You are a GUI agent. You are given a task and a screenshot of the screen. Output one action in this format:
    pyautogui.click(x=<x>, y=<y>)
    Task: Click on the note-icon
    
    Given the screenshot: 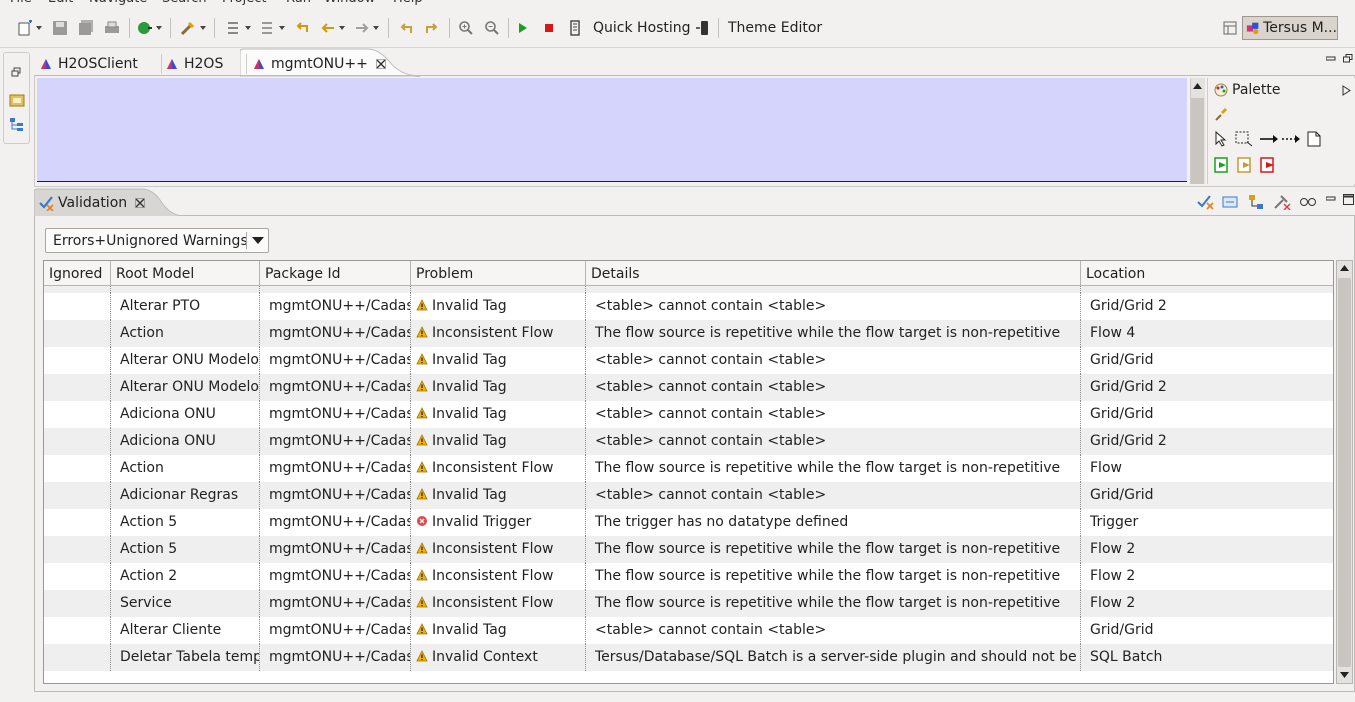 What is the action you would take?
    pyautogui.click(x=1314, y=139)
    